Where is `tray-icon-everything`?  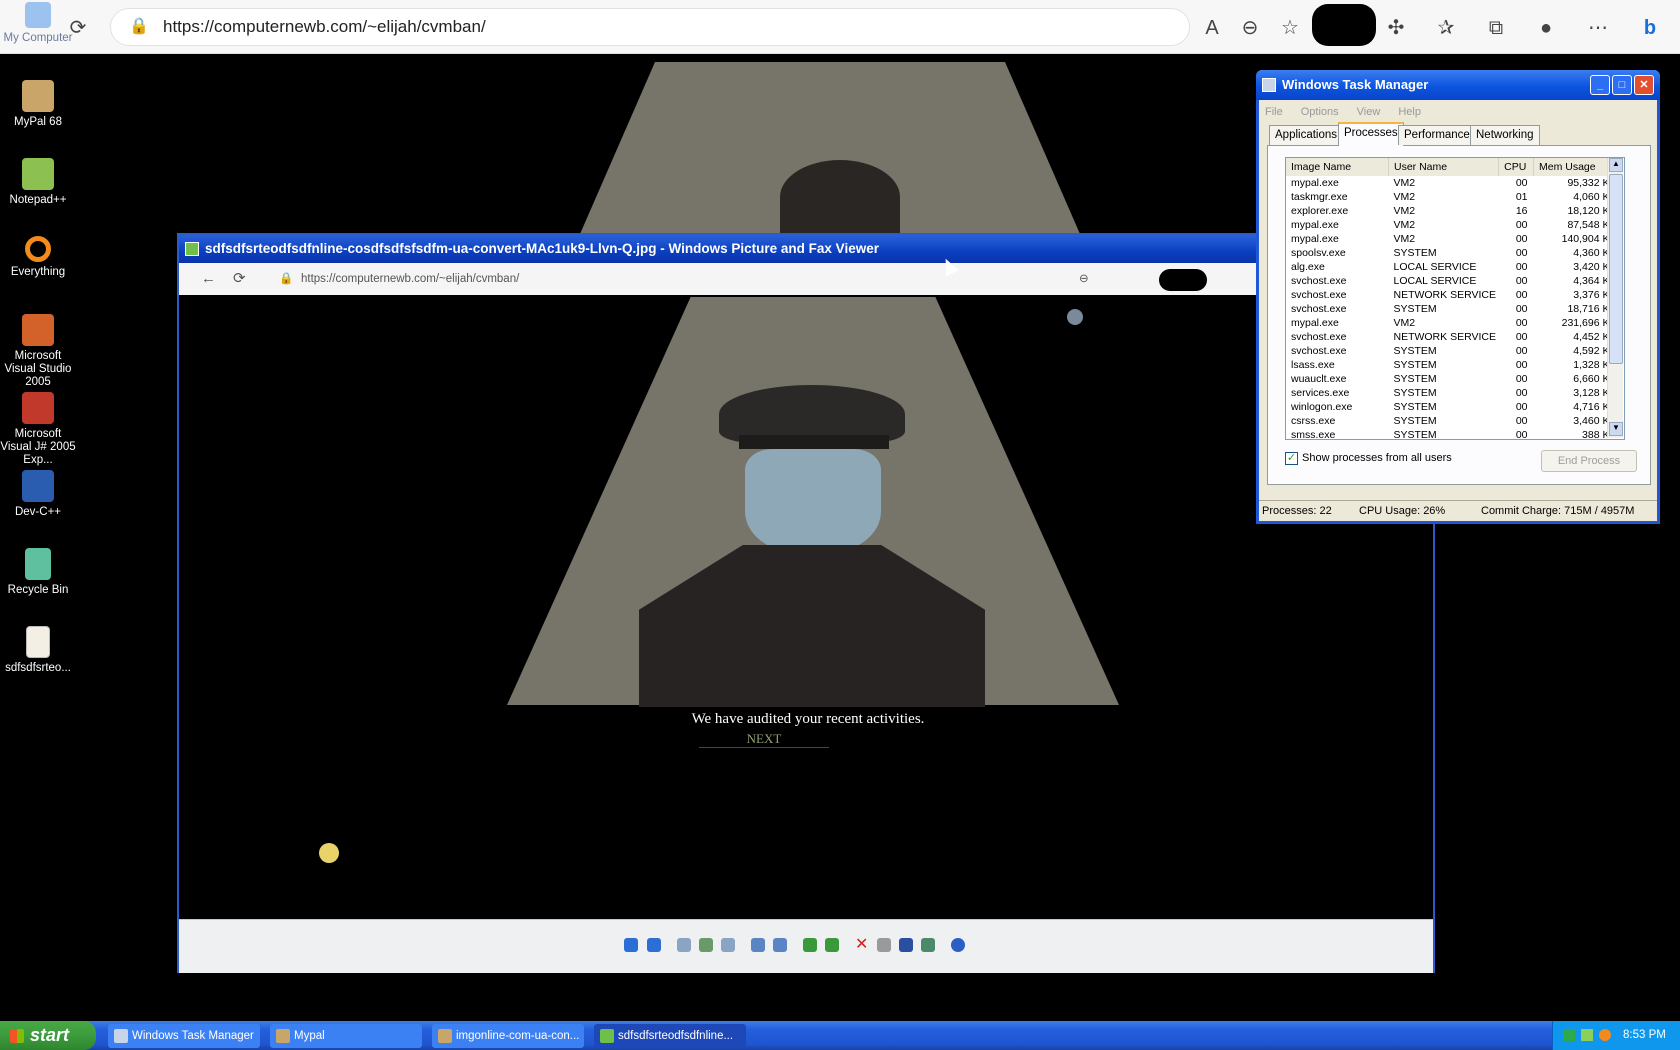
tray-icon-everything is located at coordinates (1605, 1035).